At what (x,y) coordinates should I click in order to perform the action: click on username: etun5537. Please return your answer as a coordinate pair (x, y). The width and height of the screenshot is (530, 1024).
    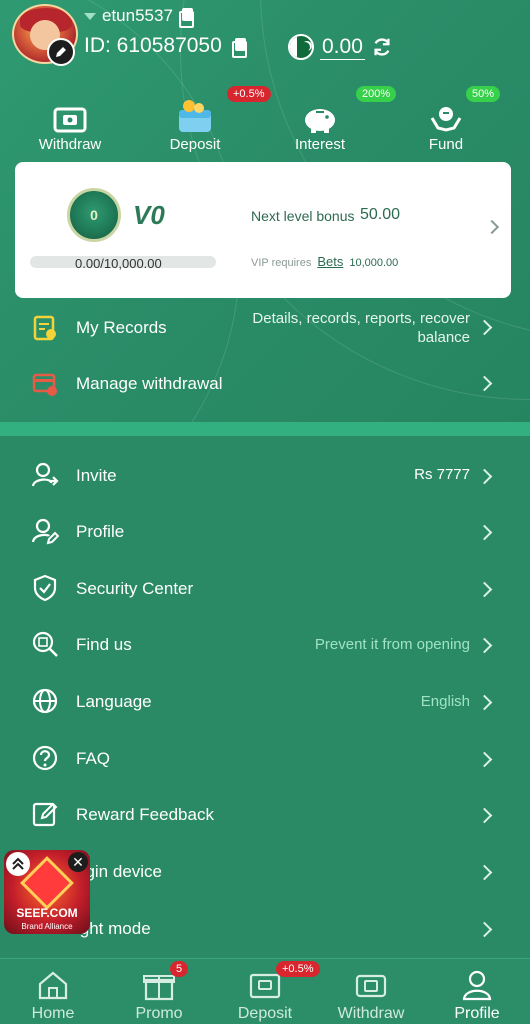
    Looking at the image, I should click on (137, 15).